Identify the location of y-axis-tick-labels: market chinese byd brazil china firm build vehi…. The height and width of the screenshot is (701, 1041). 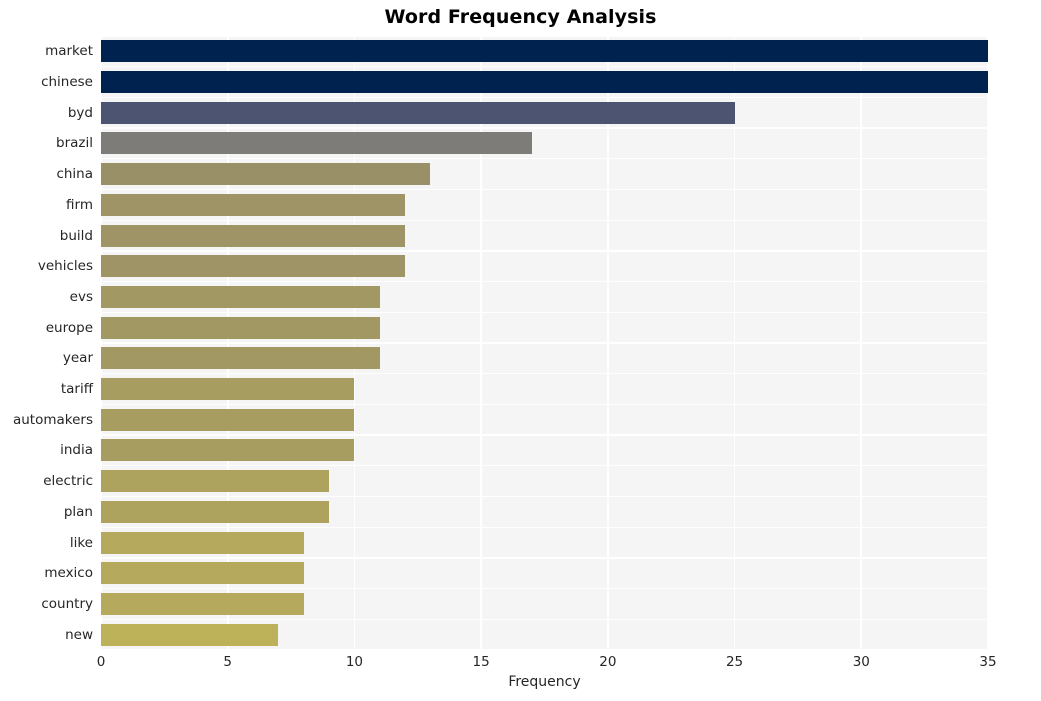
(46, 343).